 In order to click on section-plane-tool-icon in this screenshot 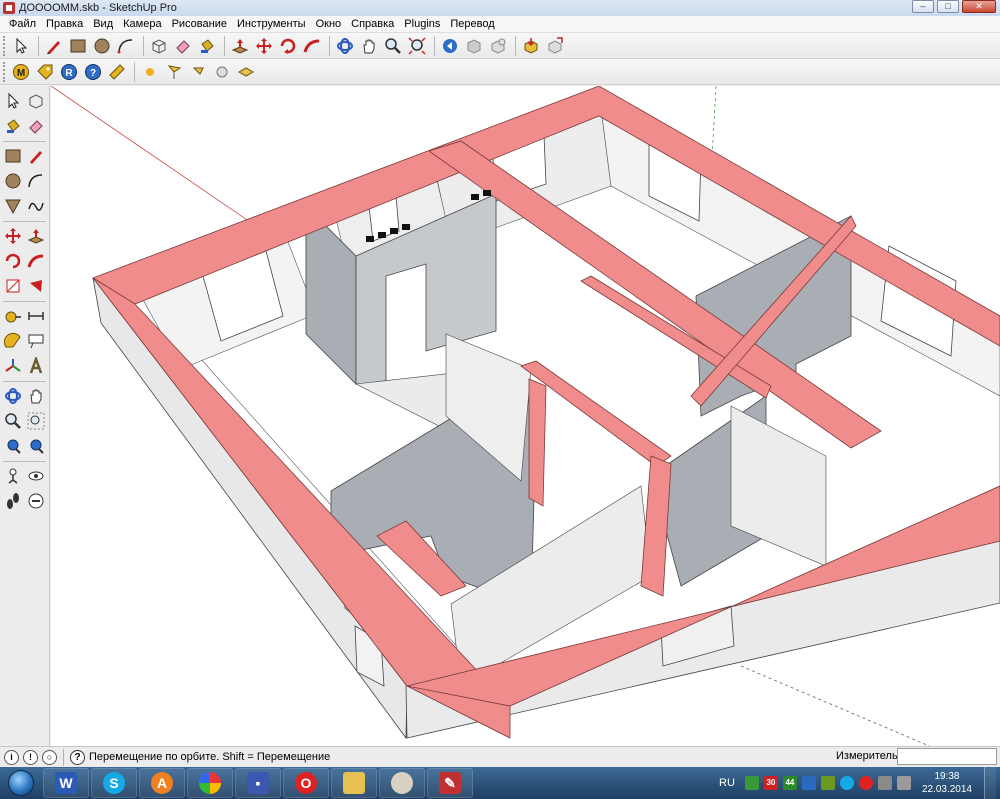, I will do `click(36, 501)`.